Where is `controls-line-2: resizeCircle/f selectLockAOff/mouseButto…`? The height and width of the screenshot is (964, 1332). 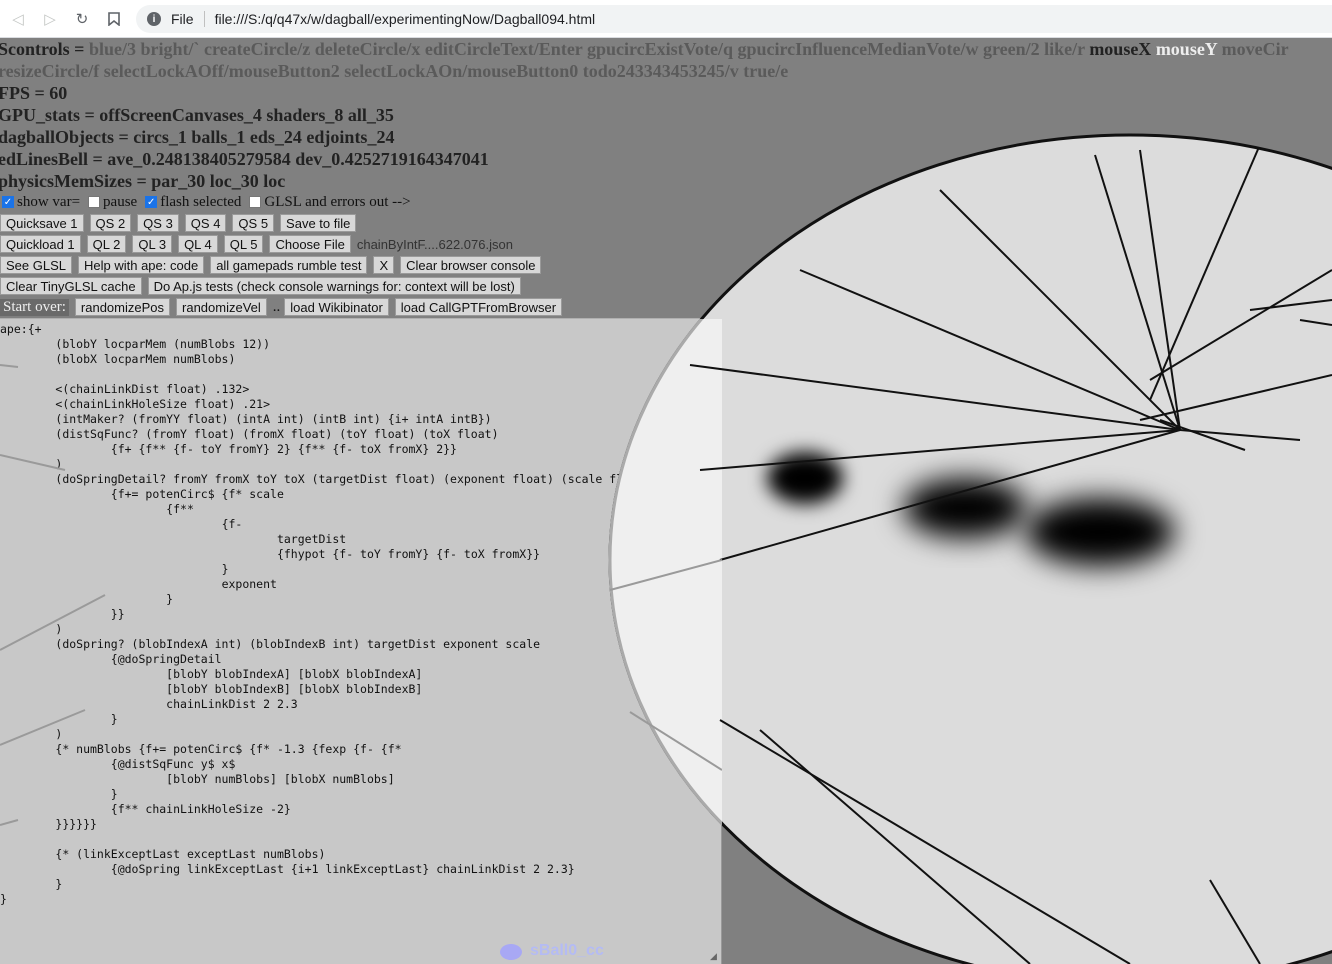
controls-line-2: resizeCircle/f selectLockAOff/mouseButto… is located at coordinates (394, 71).